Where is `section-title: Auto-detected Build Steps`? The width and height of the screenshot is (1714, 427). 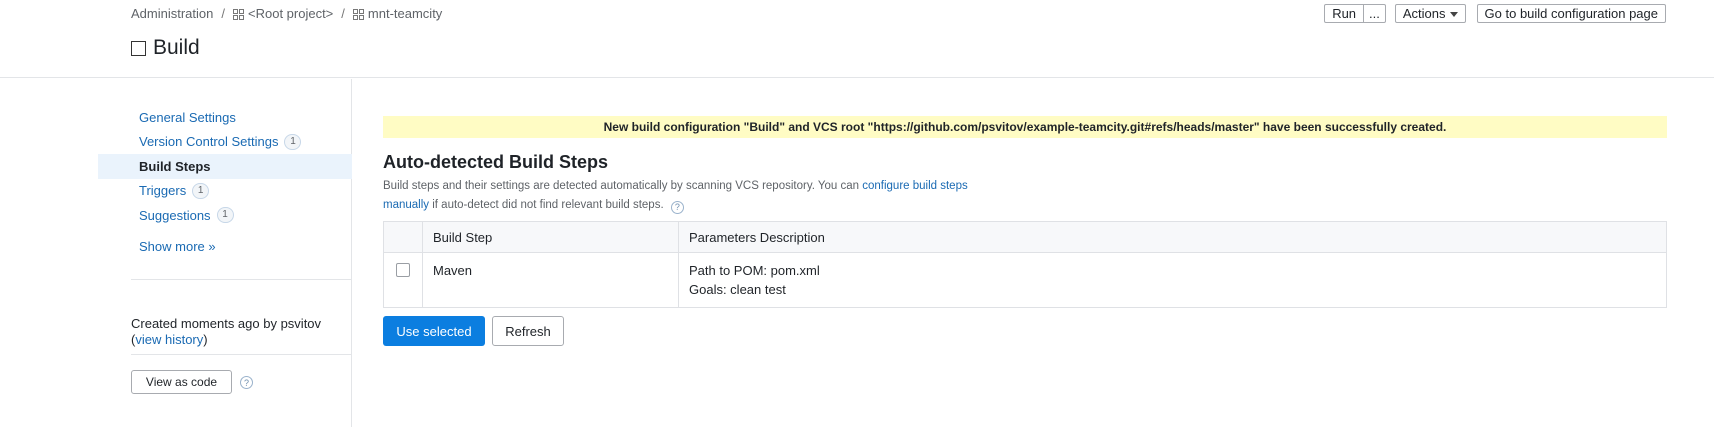 section-title: Auto-detected Build Steps is located at coordinates (496, 162).